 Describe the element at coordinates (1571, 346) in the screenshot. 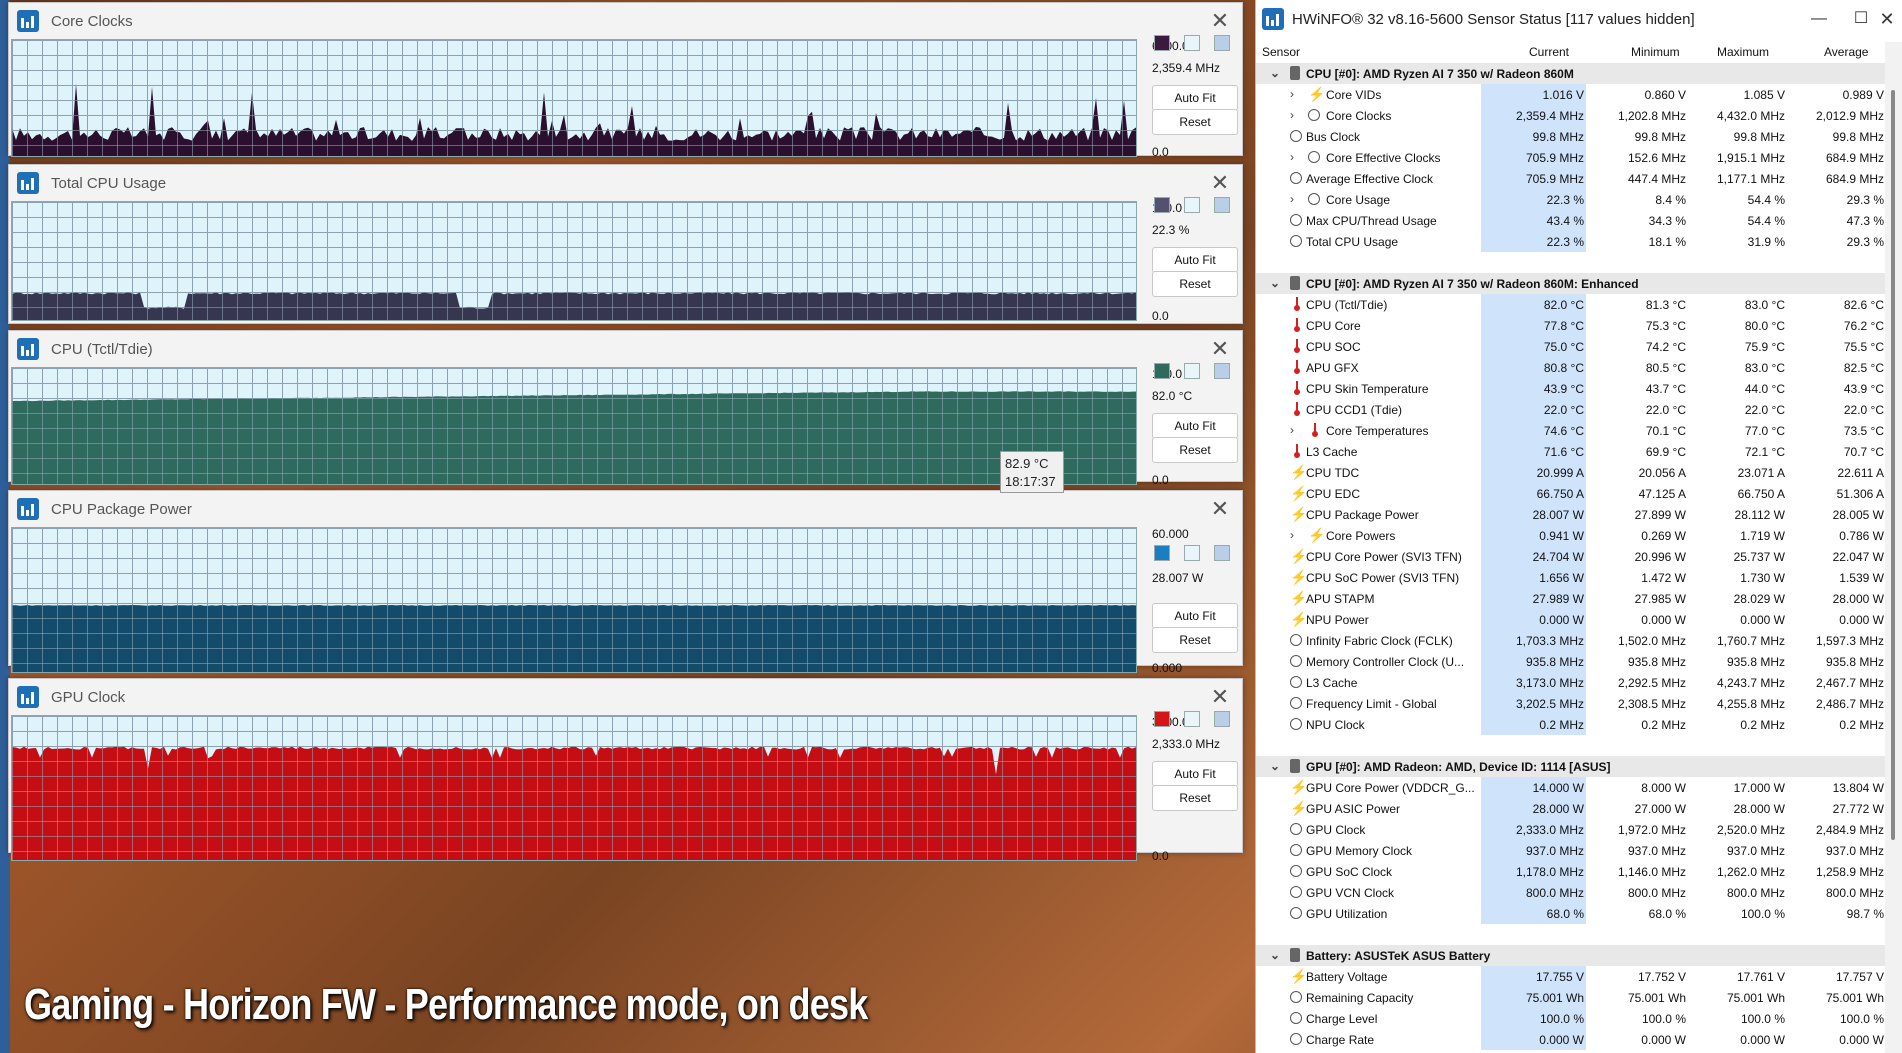

I see `sensor-row: CPU SOC 75.0 °C 74.2 °C 75.9 °C 75.5 °C` at that location.